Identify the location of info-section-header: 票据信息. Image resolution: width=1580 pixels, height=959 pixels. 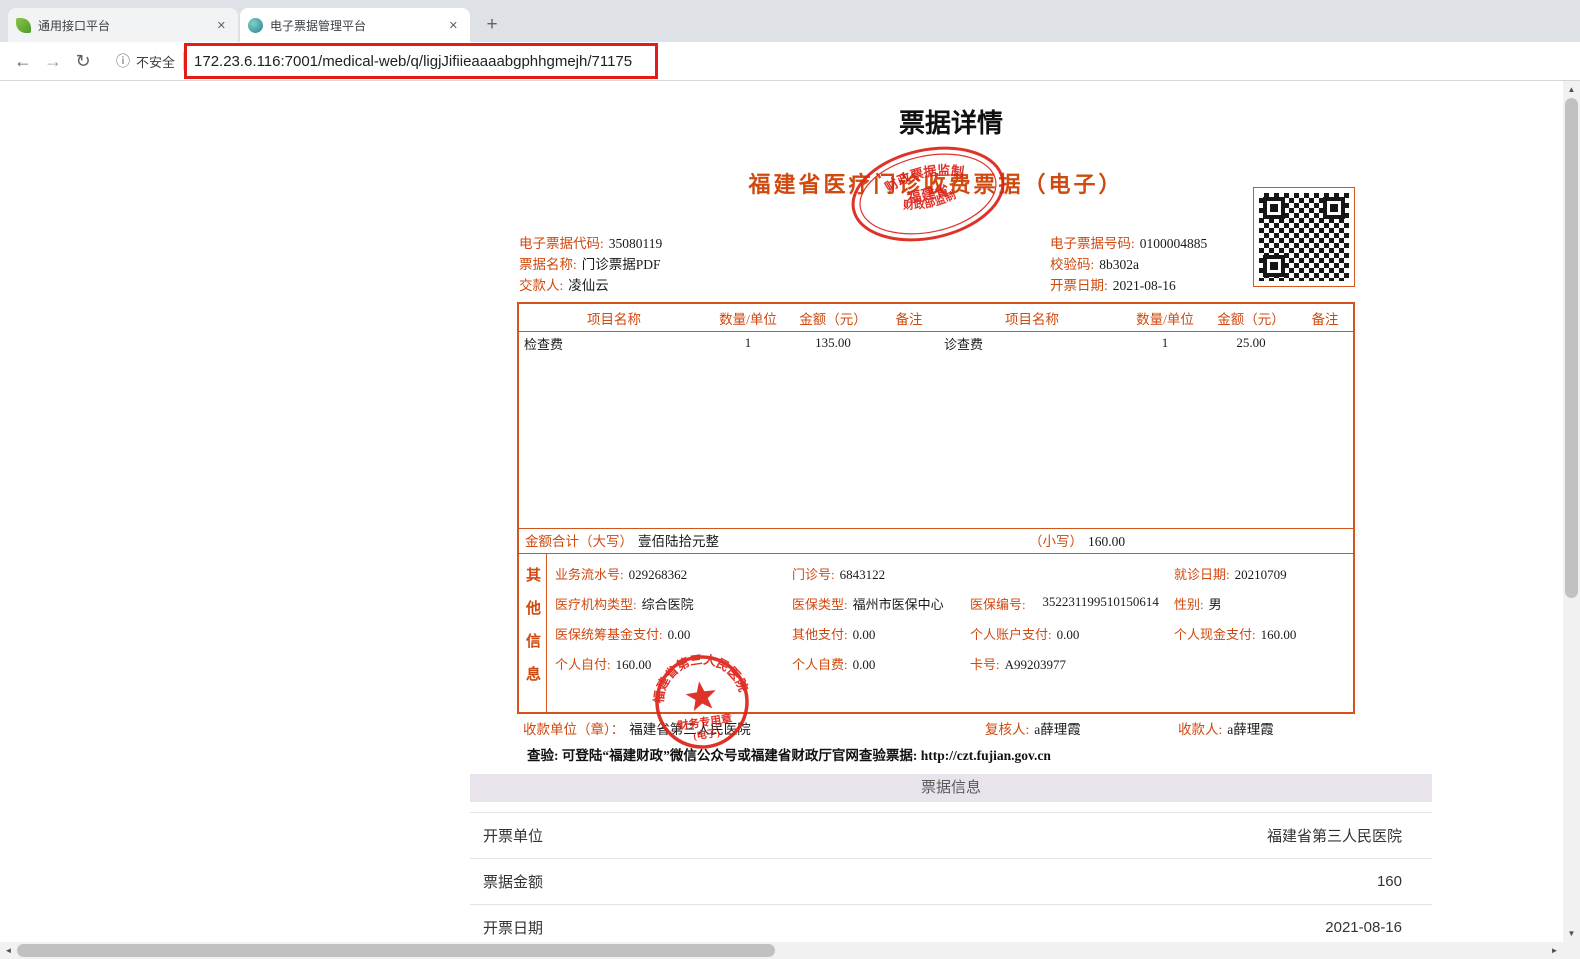
(951, 788).